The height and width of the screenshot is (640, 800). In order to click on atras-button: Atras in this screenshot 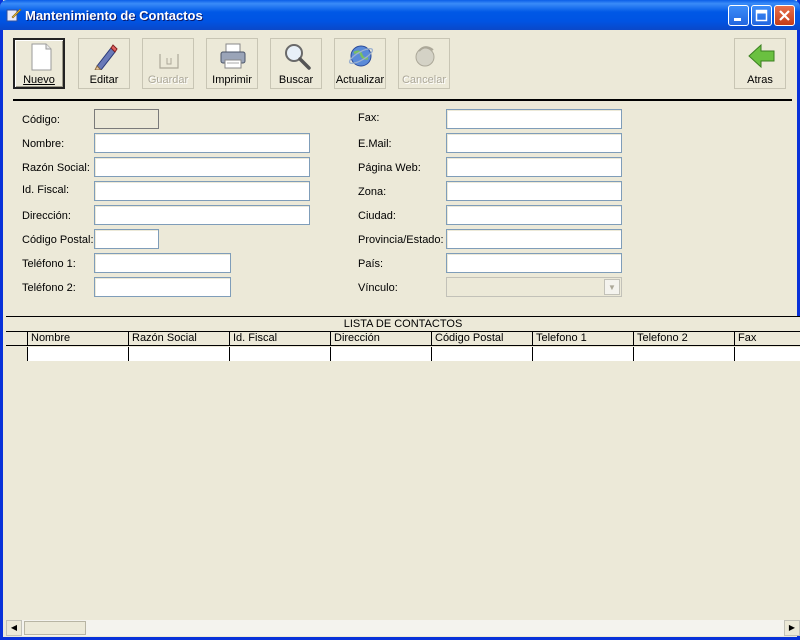, I will do `click(760, 63)`.